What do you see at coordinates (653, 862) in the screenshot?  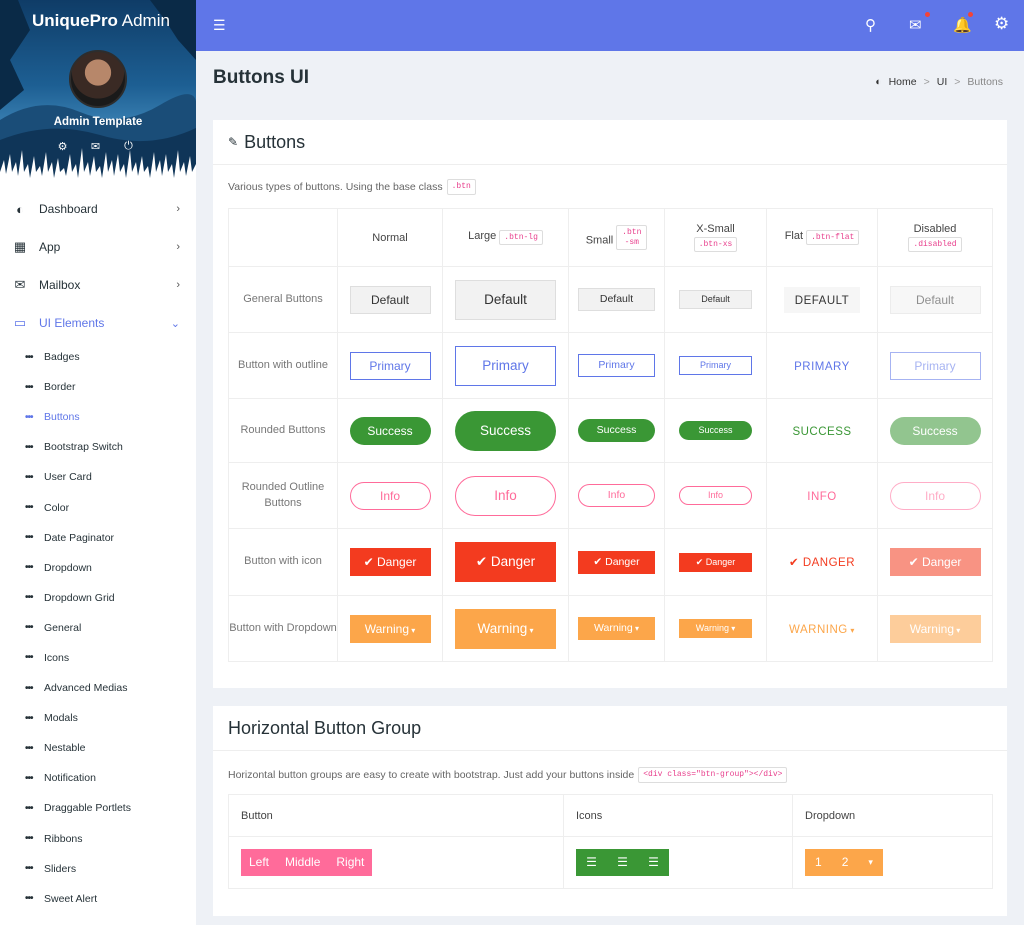 I see `align-right-icon: ☰` at bounding box center [653, 862].